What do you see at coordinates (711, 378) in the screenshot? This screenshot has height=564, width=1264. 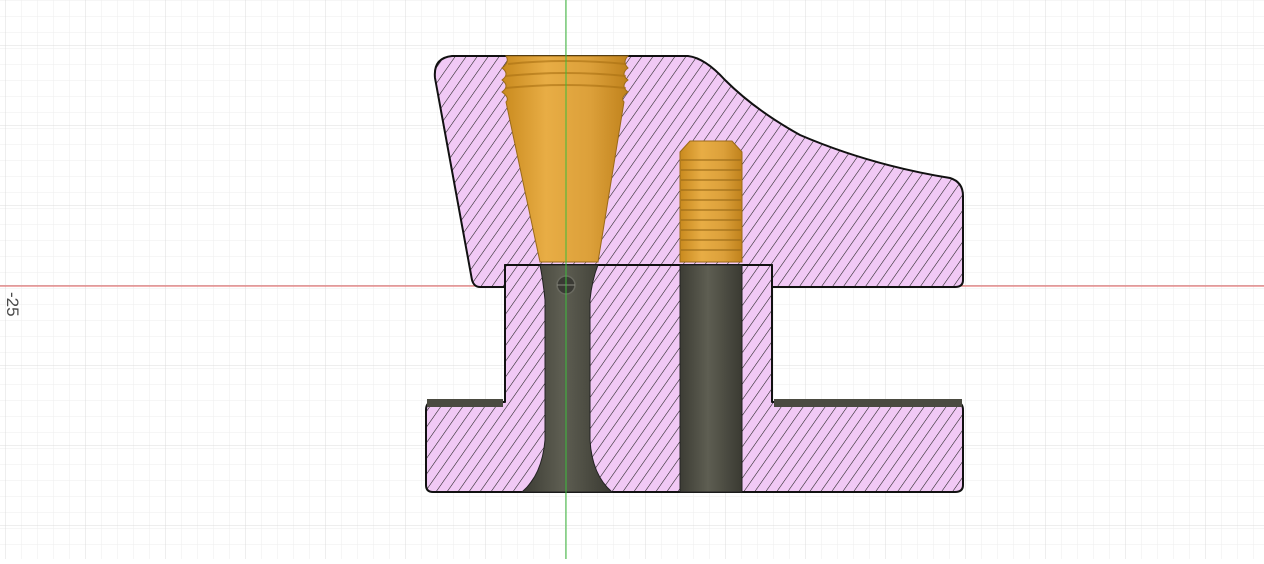 I see `stud-bore` at bounding box center [711, 378].